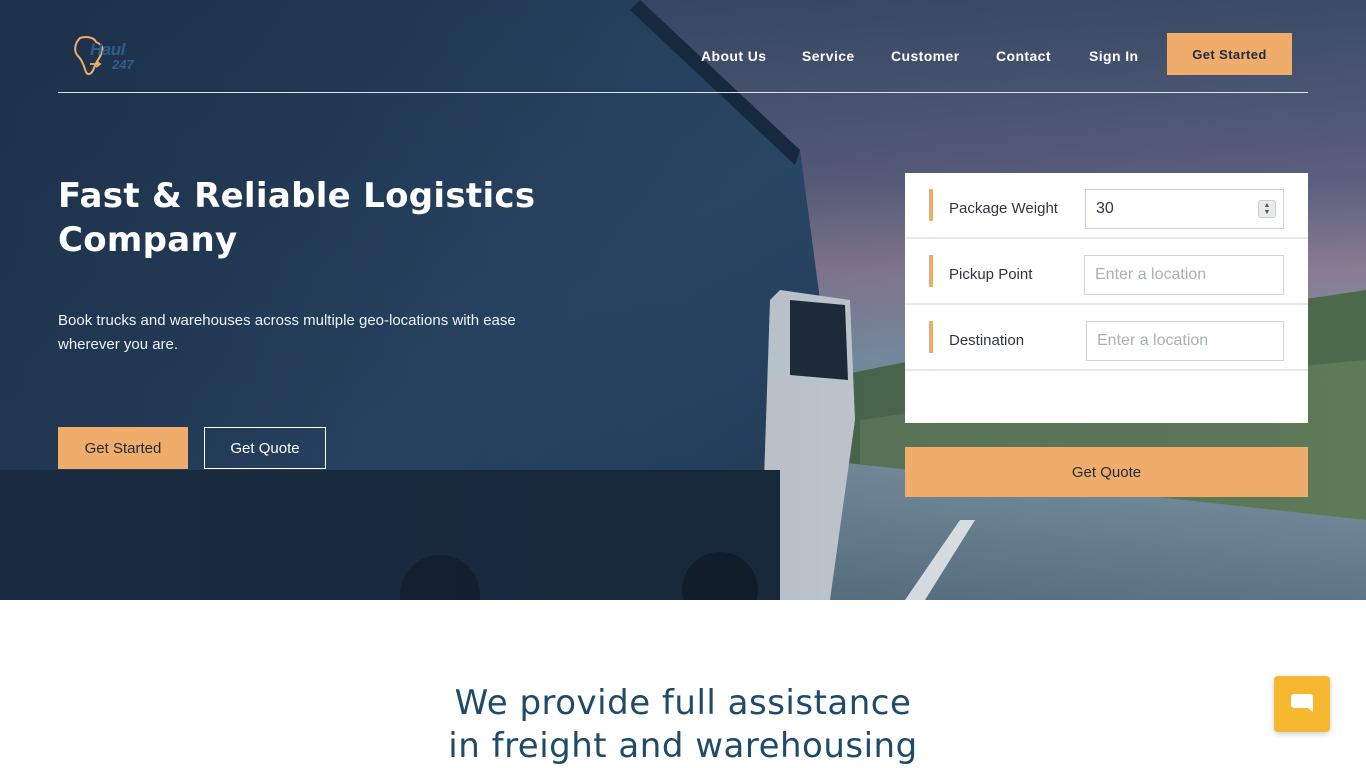 This screenshot has height=768, width=1366. What do you see at coordinates (1267, 209) in the screenshot?
I see `weight-stepper-icon: ▲ ▼` at bounding box center [1267, 209].